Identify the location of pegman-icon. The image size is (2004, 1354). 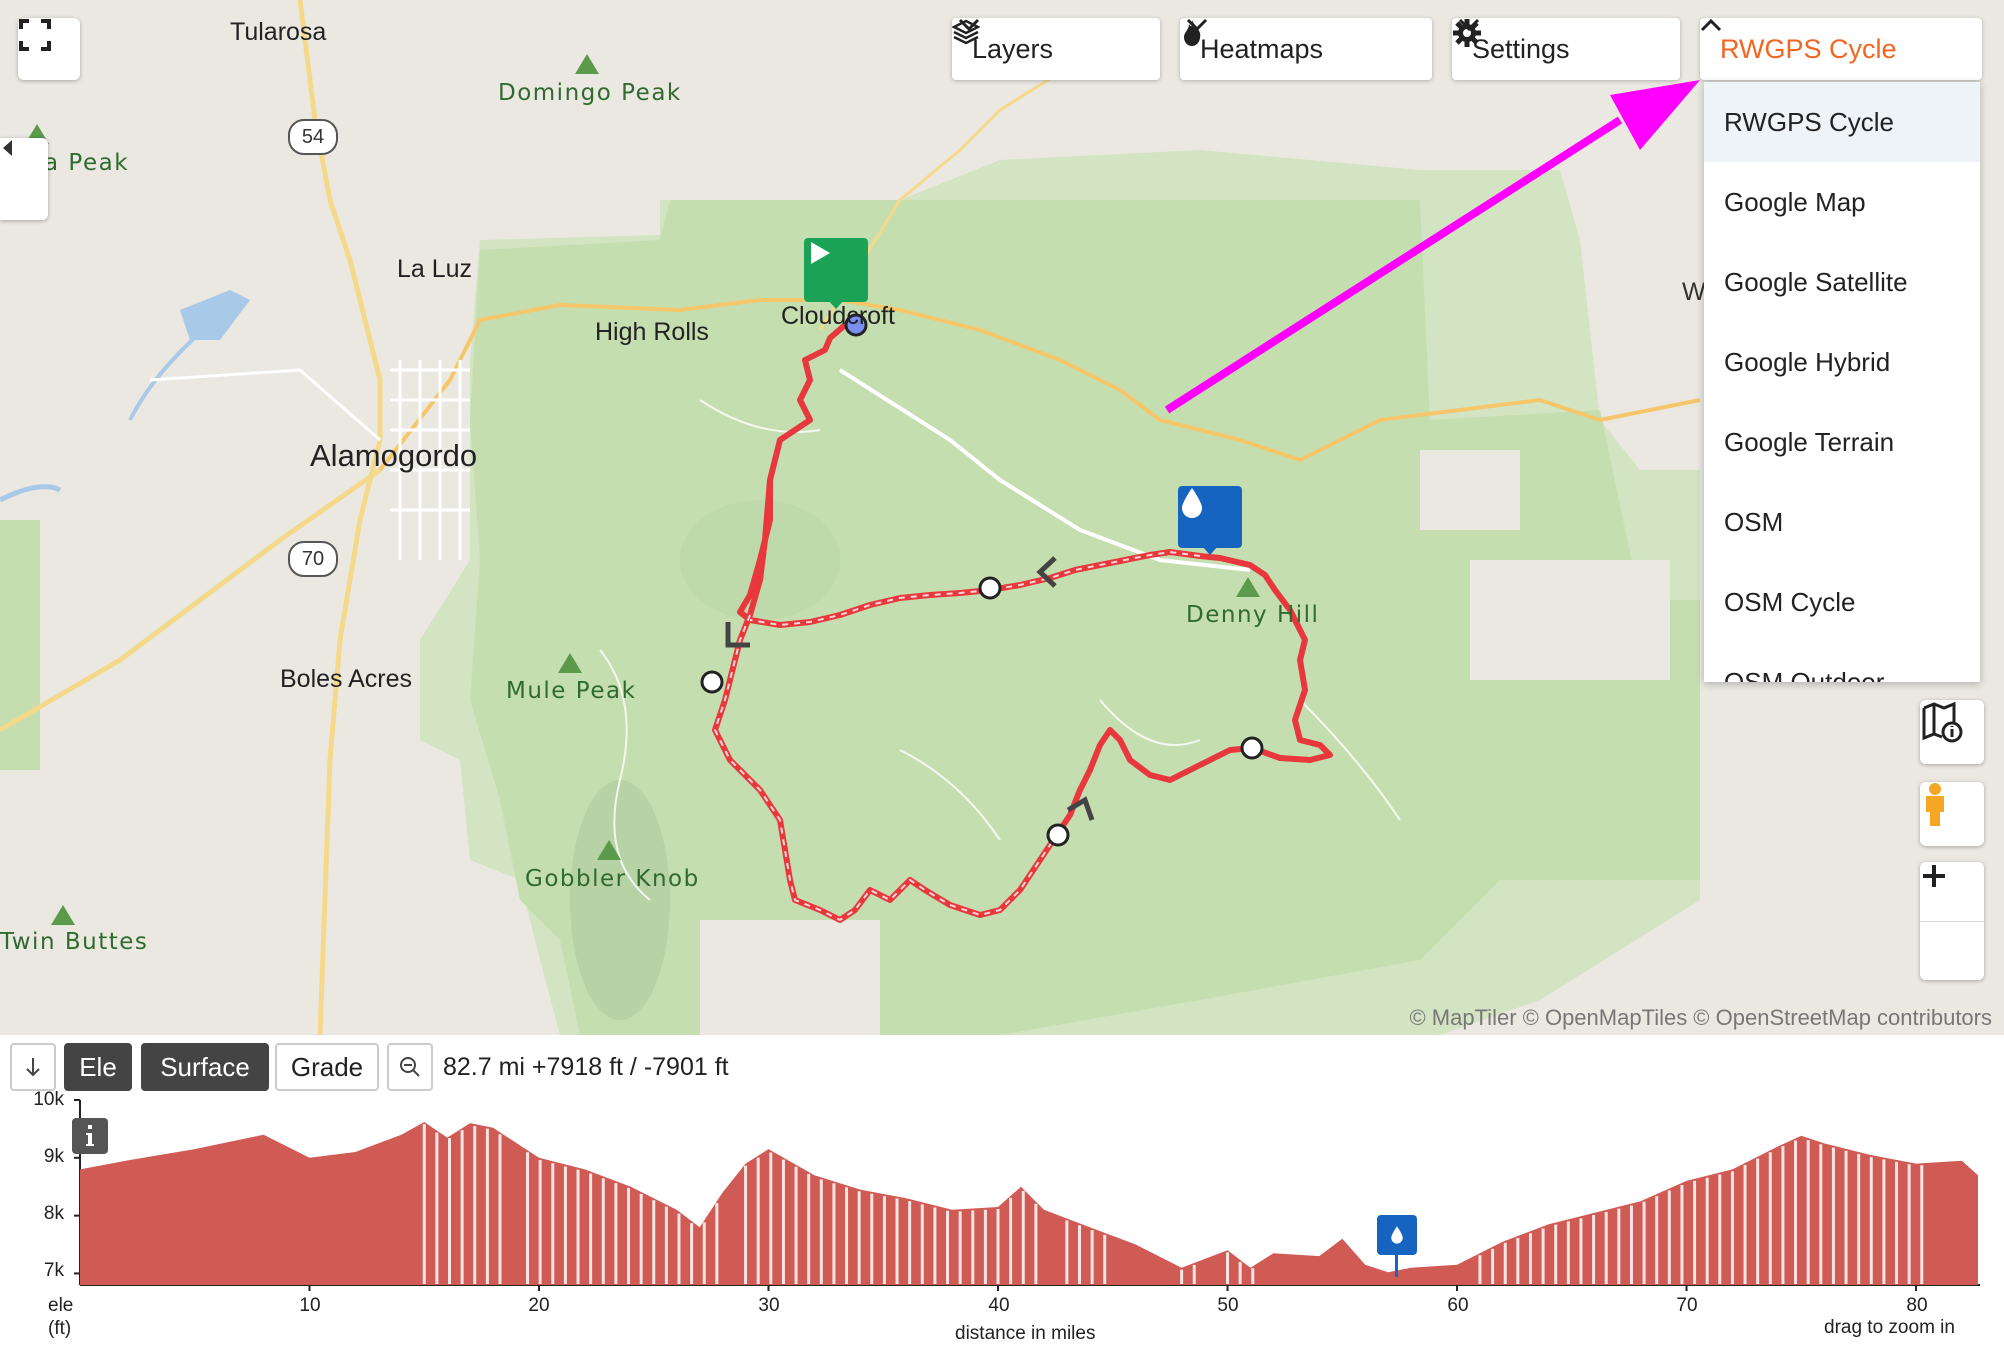
(1935, 804).